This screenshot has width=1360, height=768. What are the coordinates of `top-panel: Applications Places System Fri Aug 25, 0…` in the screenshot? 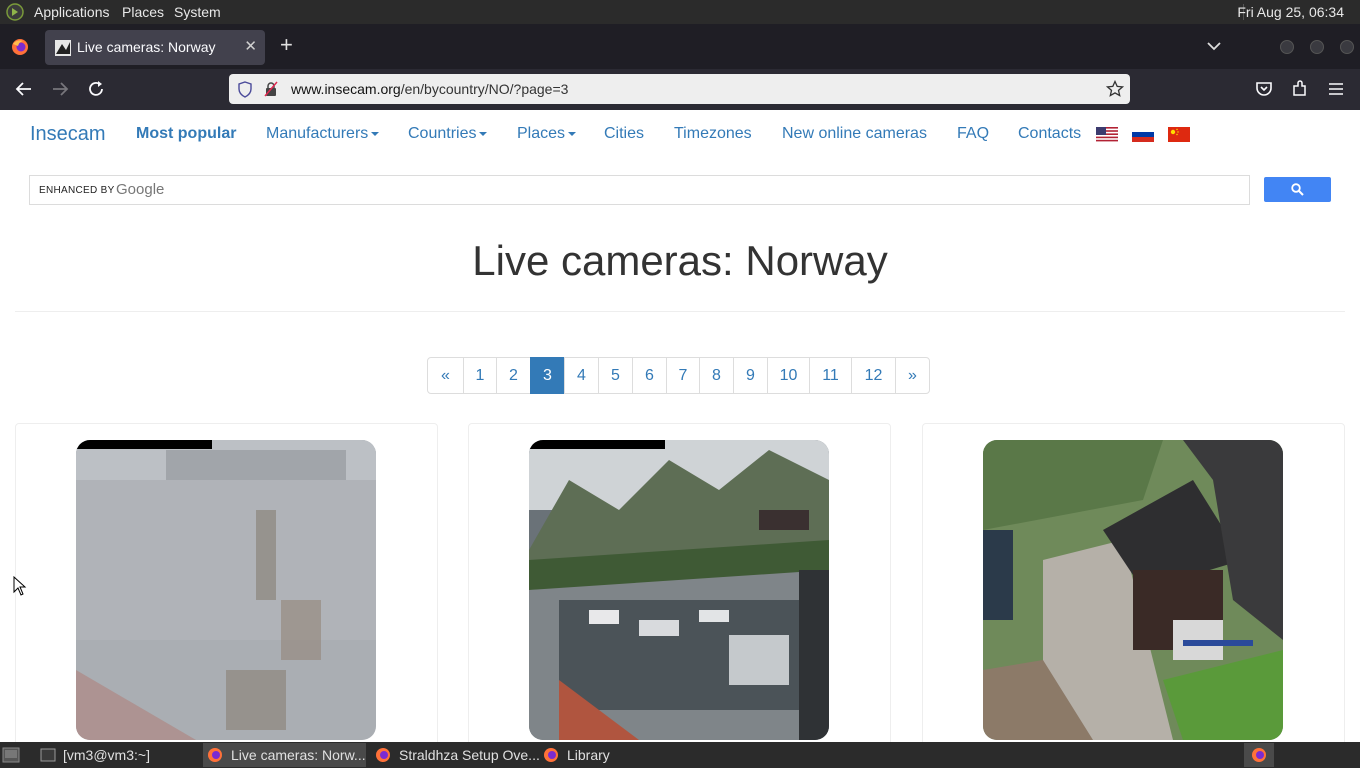 It's located at (680, 12).